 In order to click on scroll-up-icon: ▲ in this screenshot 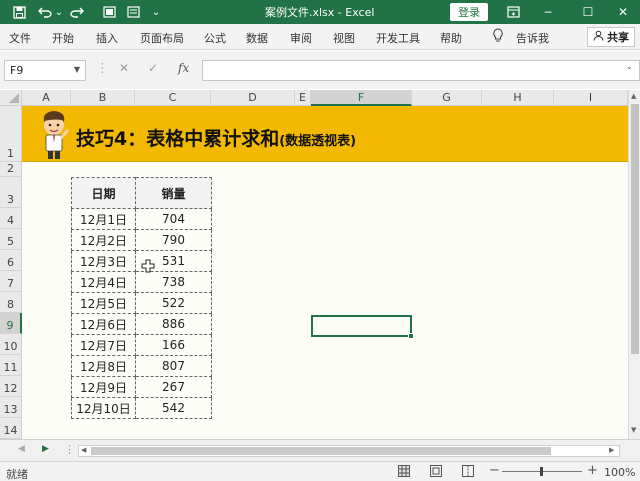, I will do `click(633, 96)`.